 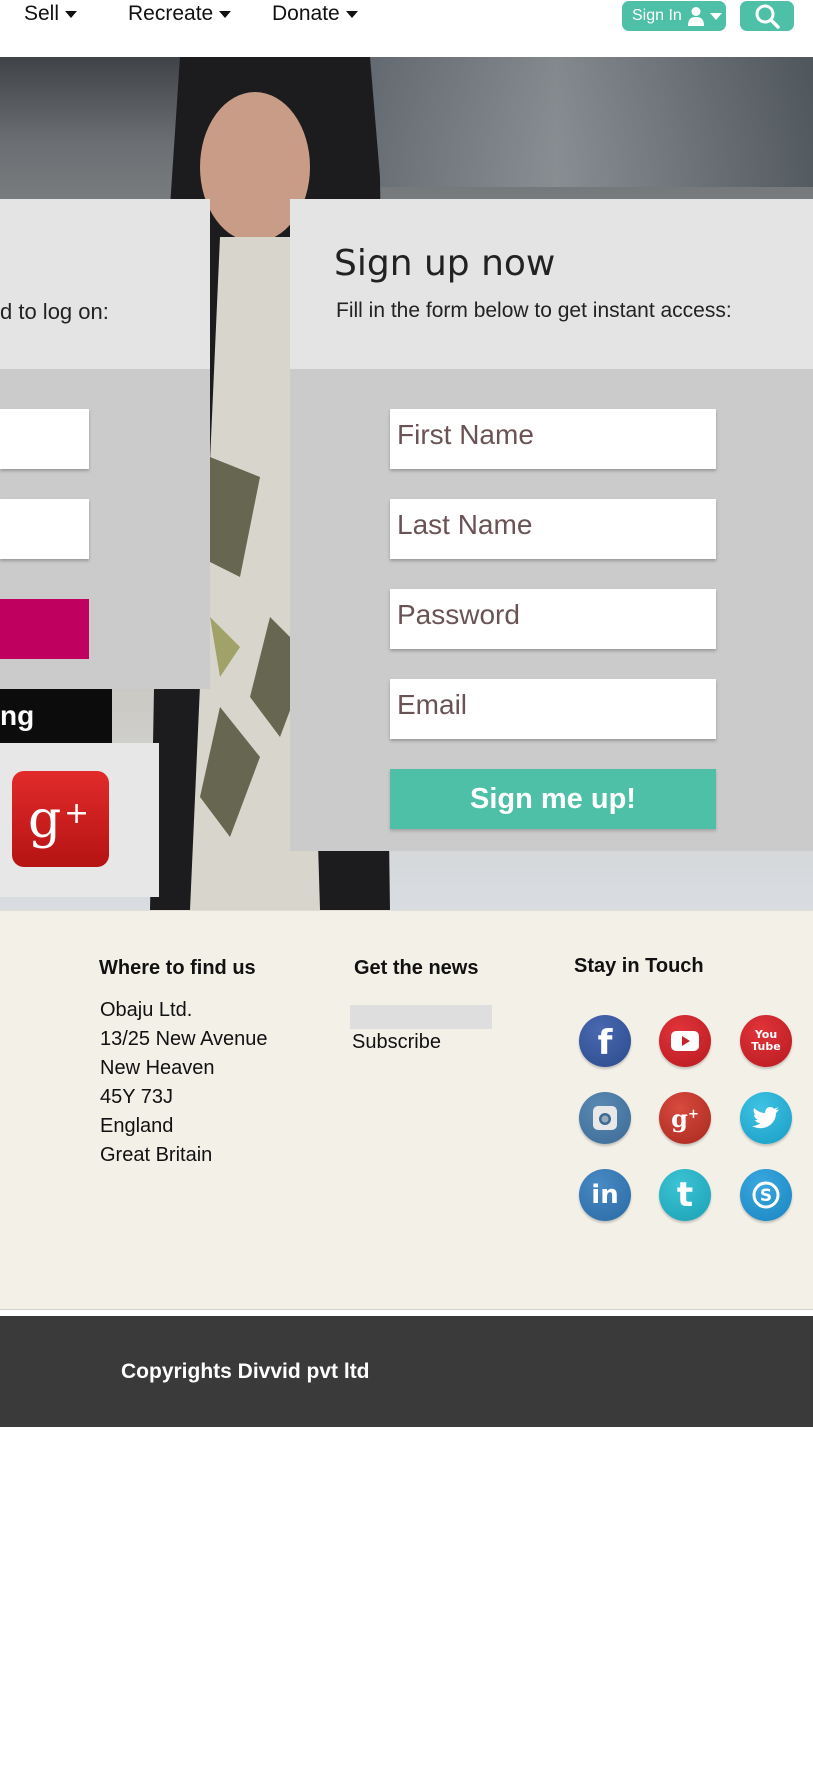 What do you see at coordinates (695, 16) in the screenshot?
I see `user-icon` at bounding box center [695, 16].